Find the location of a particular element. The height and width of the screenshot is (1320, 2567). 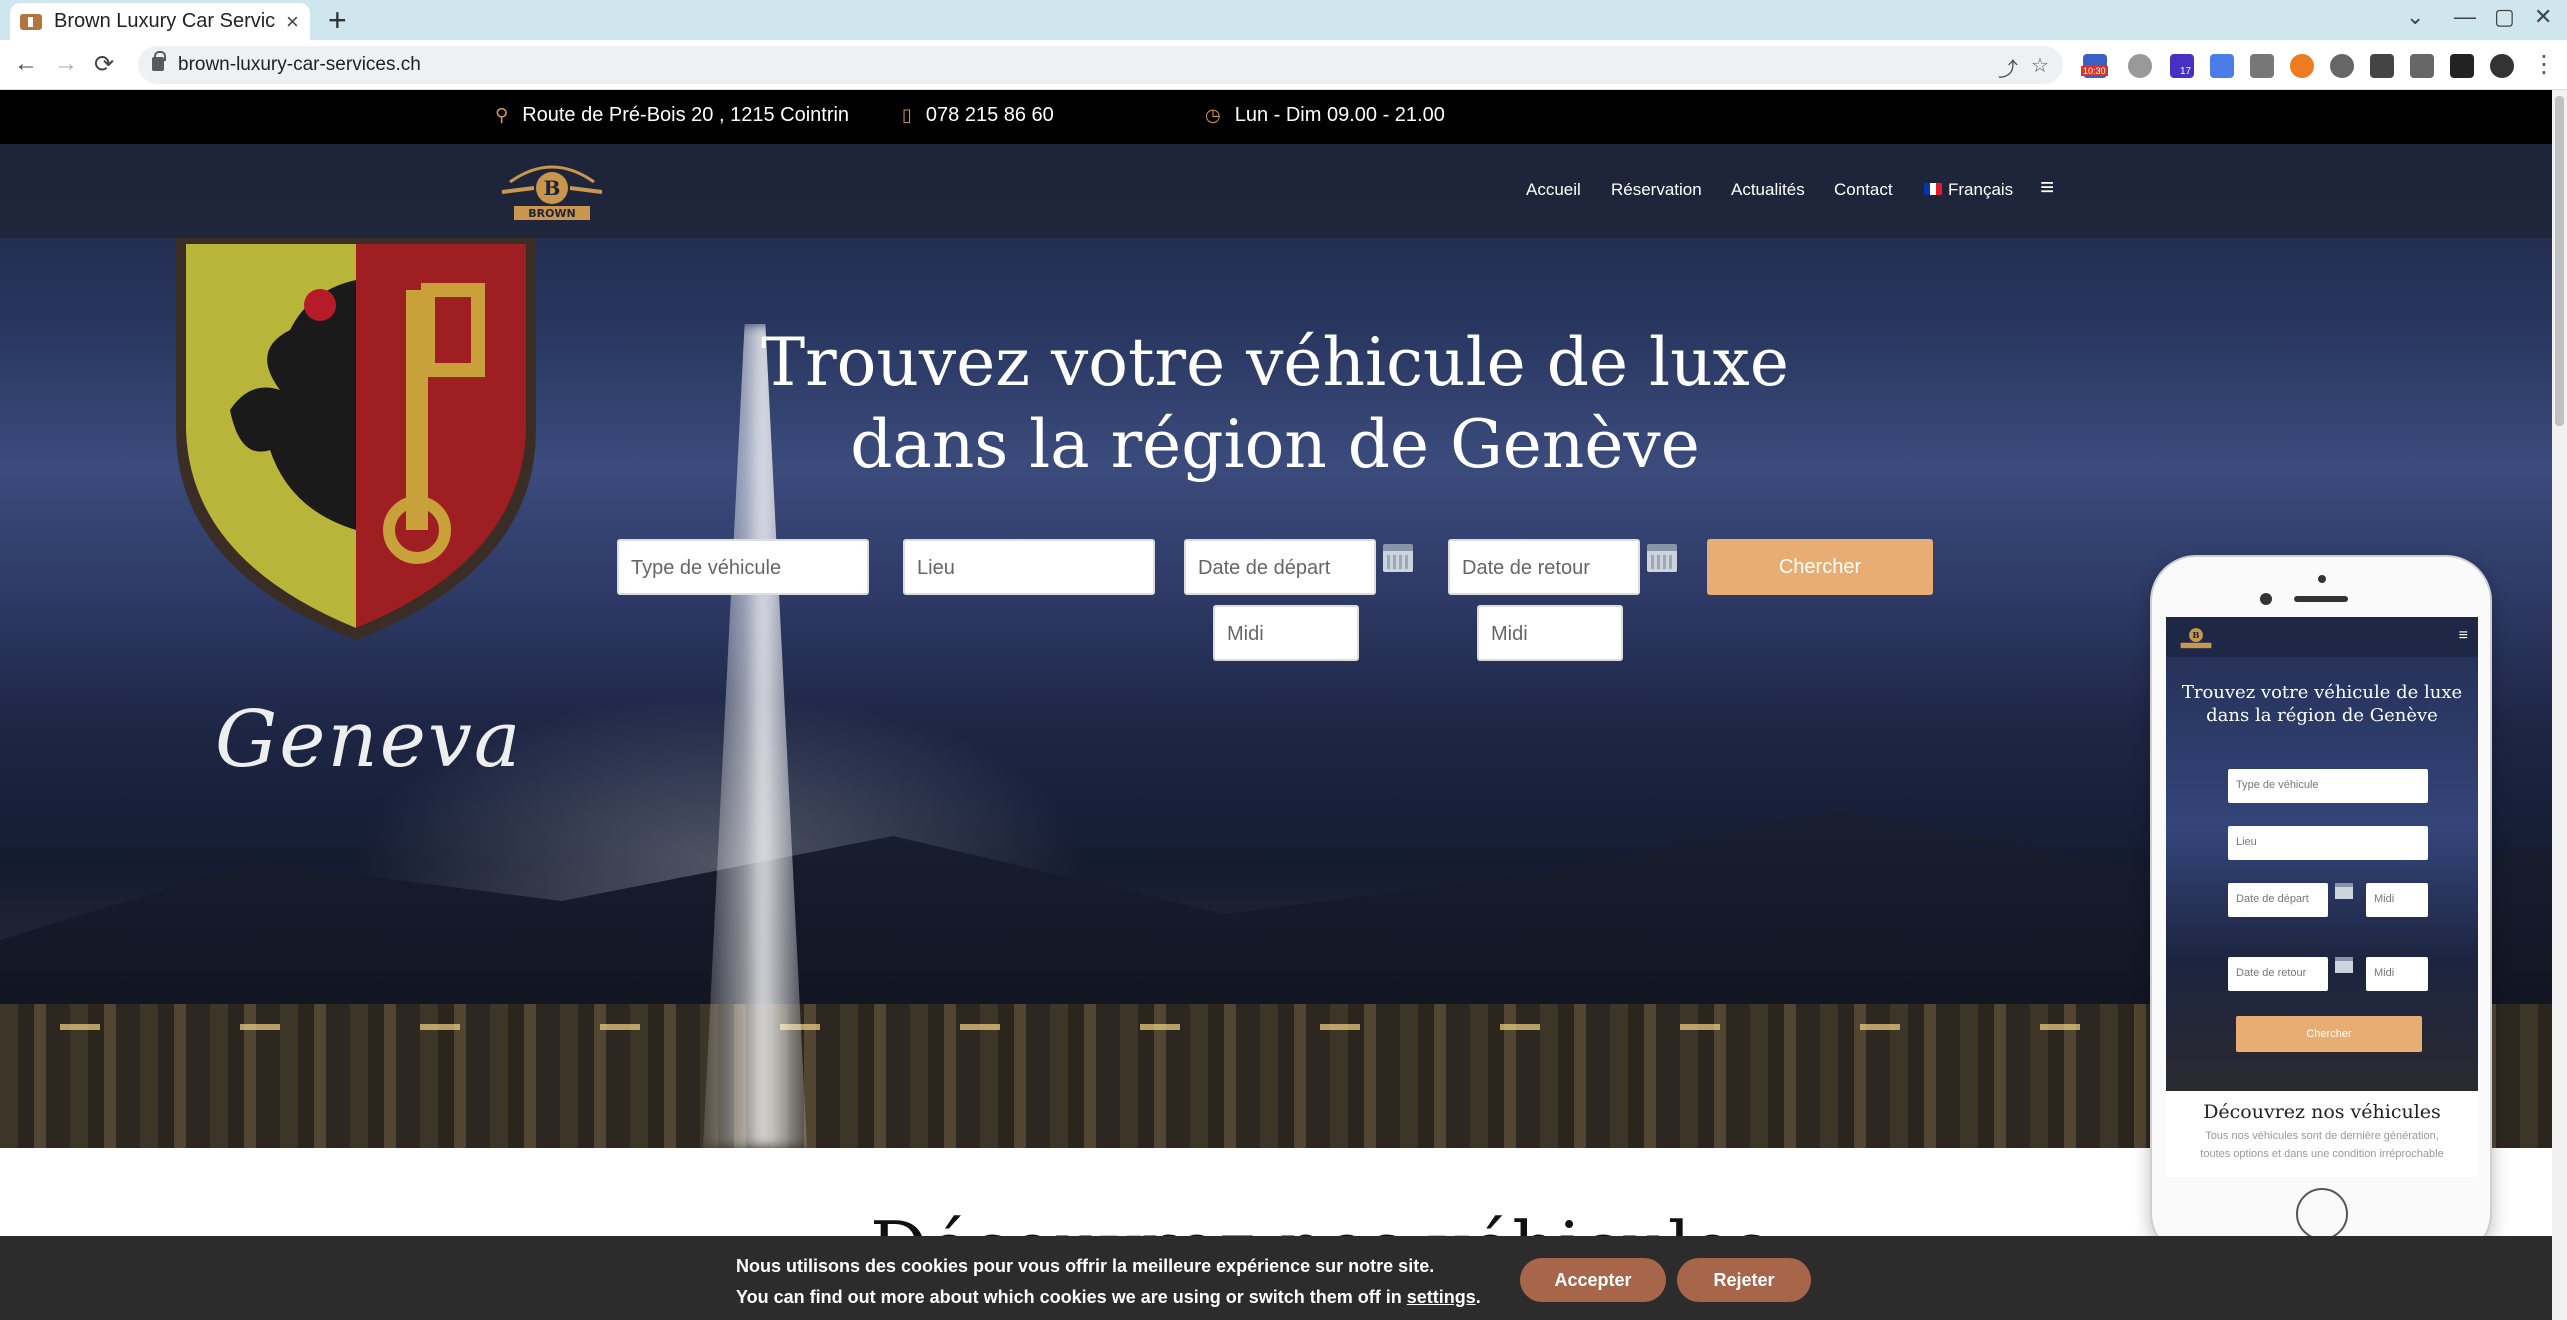

mobile-location-input: Lieu is located at coordinates (2328, 843).